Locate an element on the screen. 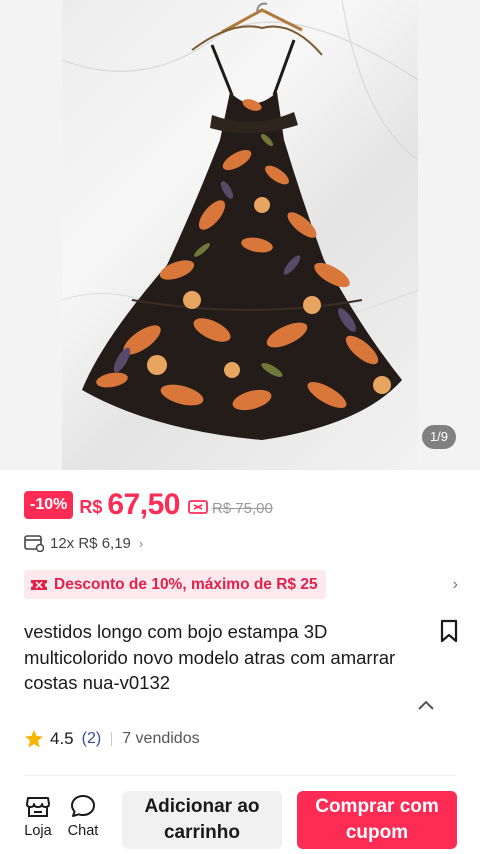  chat-button: Chat is located at coordinates (83, 816).